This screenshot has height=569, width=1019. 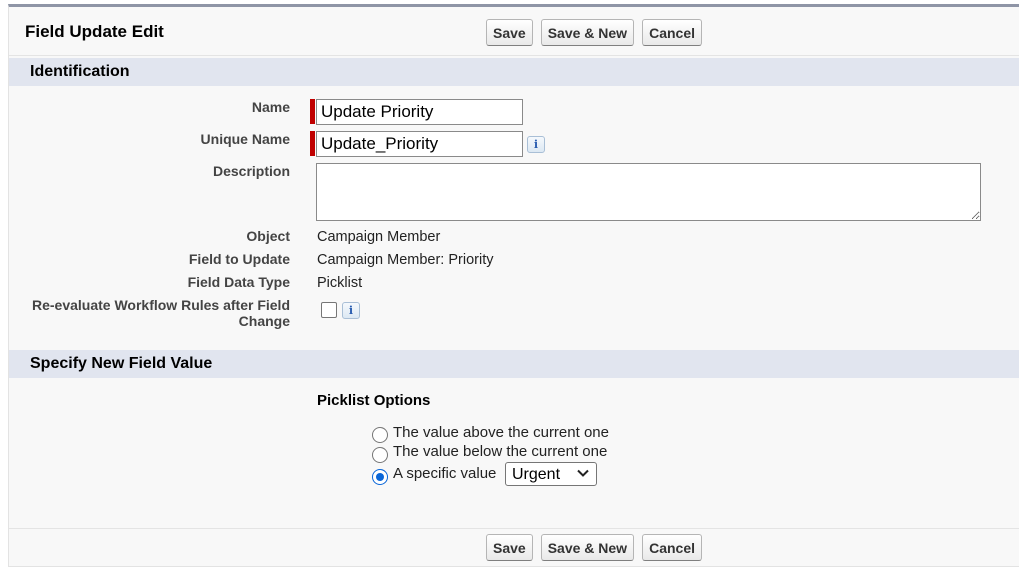 What do you see at coordinates (238, 282) in the screenshot?
I see `field-data-type-label: Field Data Type` at bounding box center [238, 282].